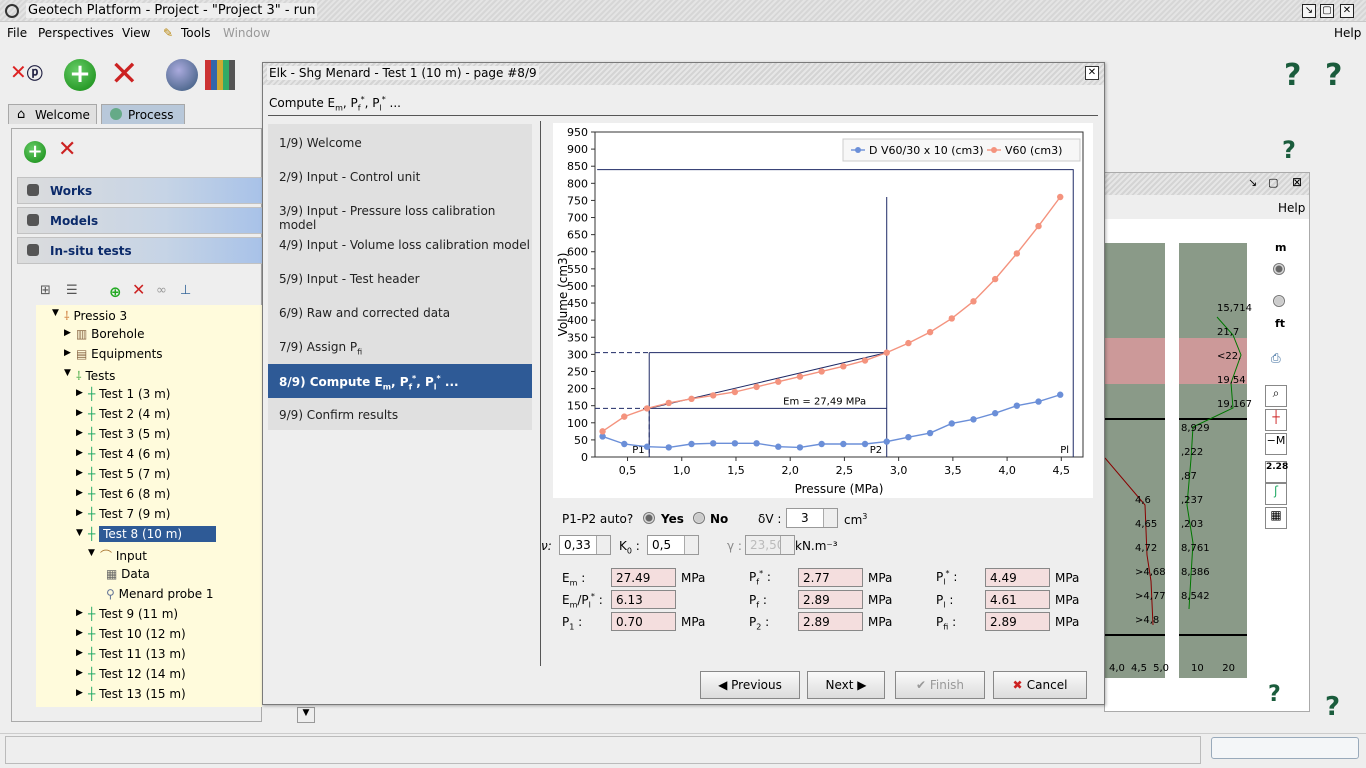 The image size is (1366, 768). Describe the element at coordinates (136, 33) in the screenshot. I see `menu-view: View` at that location.